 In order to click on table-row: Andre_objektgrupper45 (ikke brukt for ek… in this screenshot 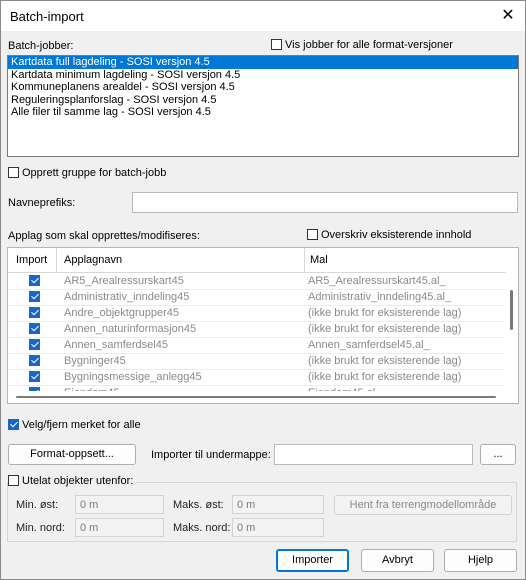, I will do `click(256, 313)`.